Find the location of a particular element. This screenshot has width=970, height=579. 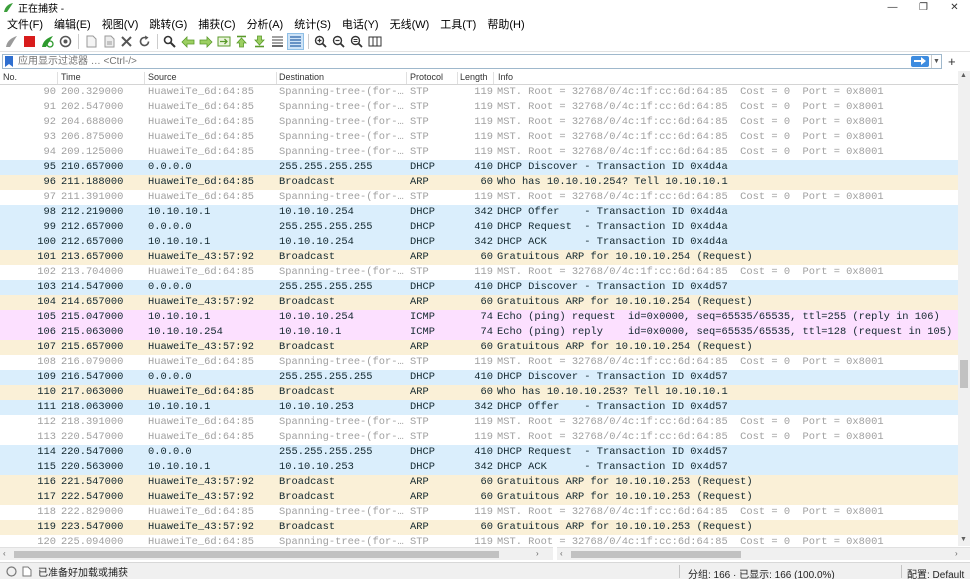

zoom-in-icon is located at coordinates (320, 41).